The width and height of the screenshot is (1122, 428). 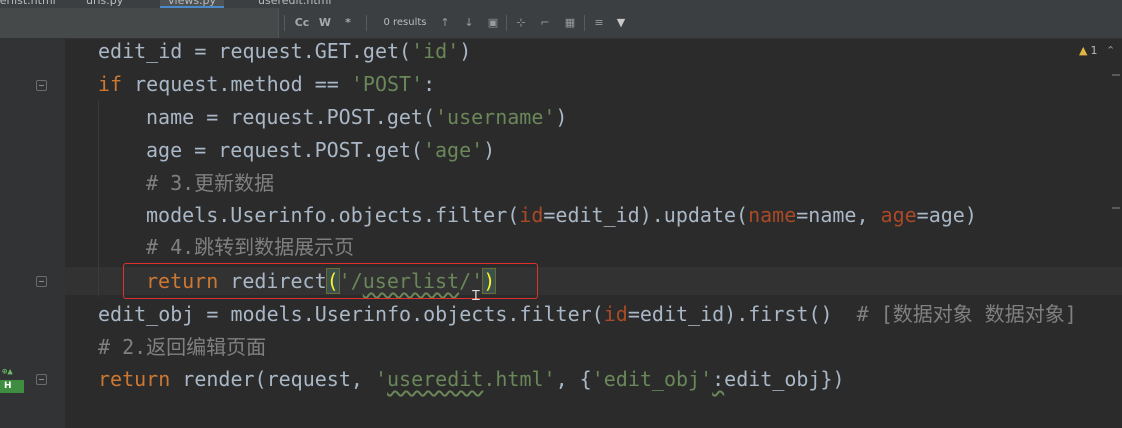 What do you see at coordinates (348, 23) in the screenshot?
I see `regex-toggle: *` at bounding box center [348, 23].